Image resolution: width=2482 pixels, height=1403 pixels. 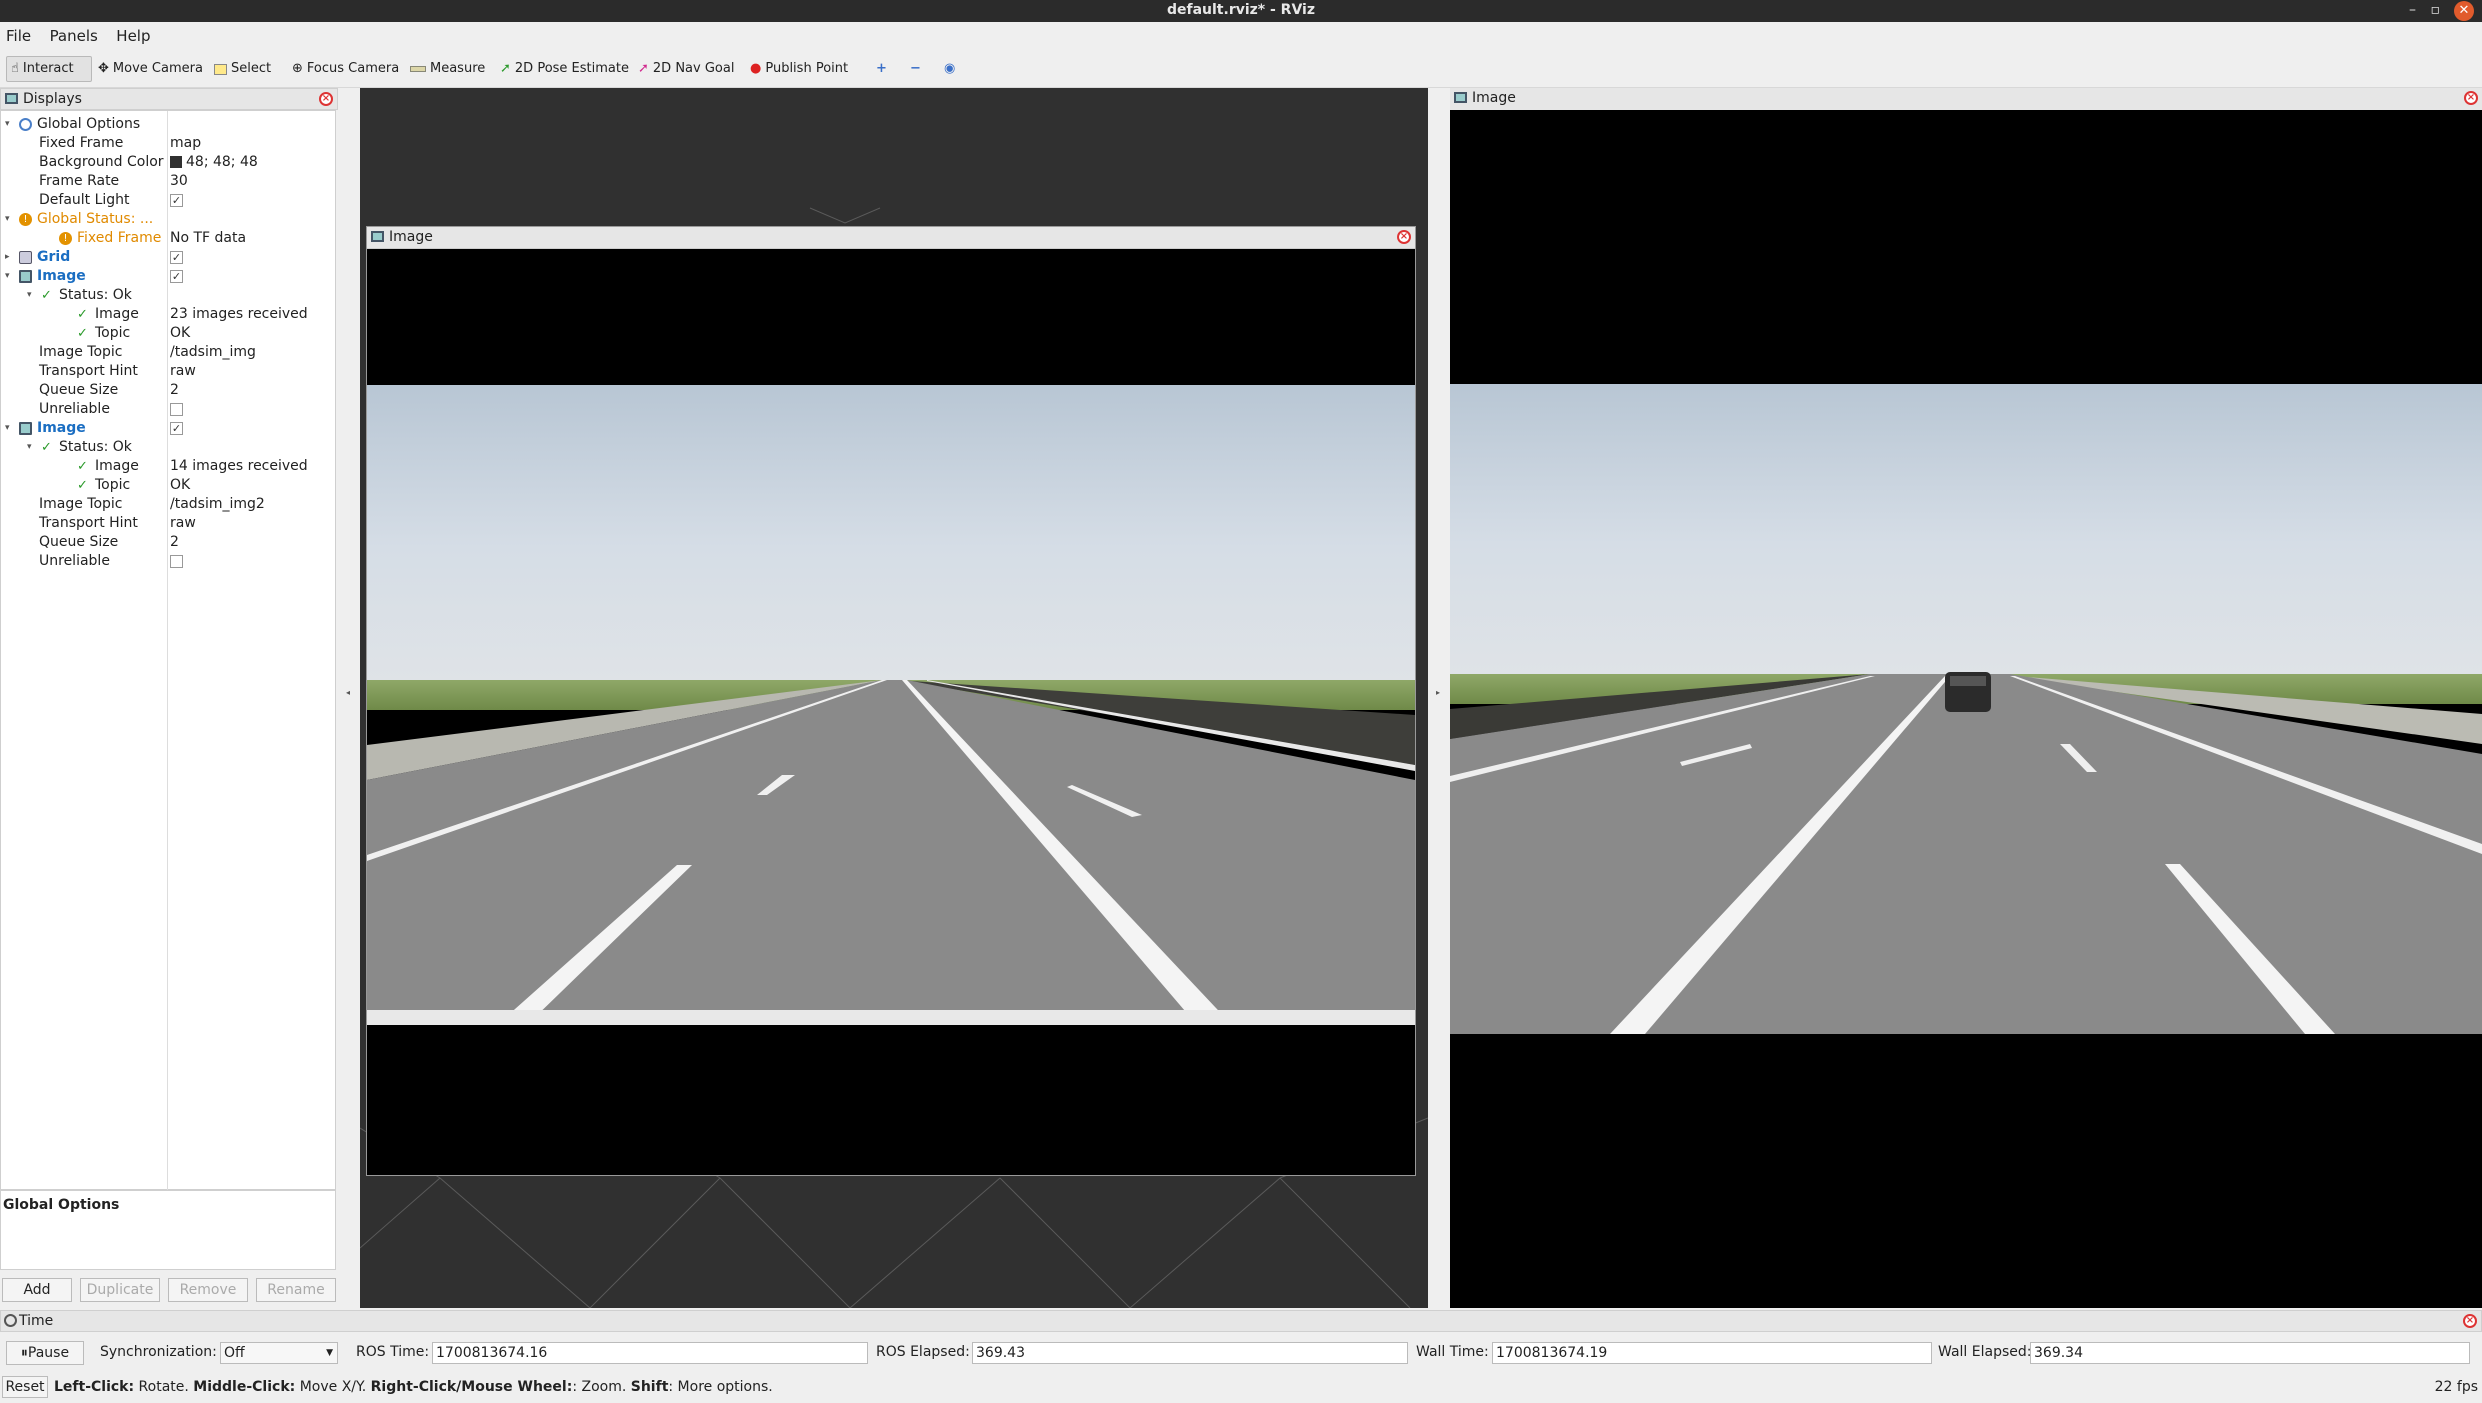 I want to click on display-row-value-cell: 14 images received, so click(x=239, y=466).